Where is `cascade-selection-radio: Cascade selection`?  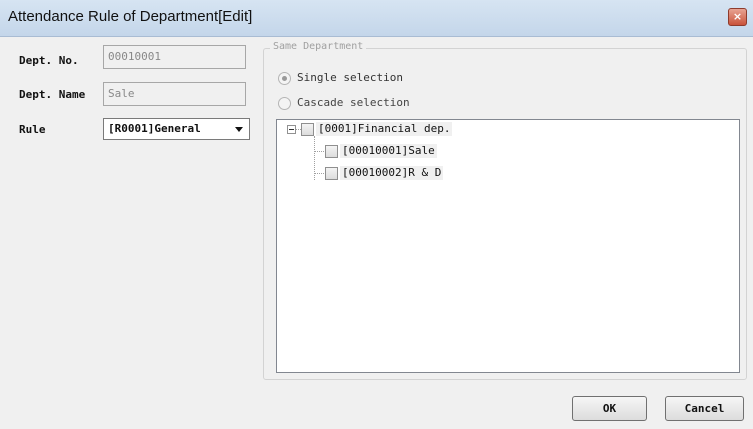 cascade-selection-radio: Cascade selection is located at coordinates (363, 104).